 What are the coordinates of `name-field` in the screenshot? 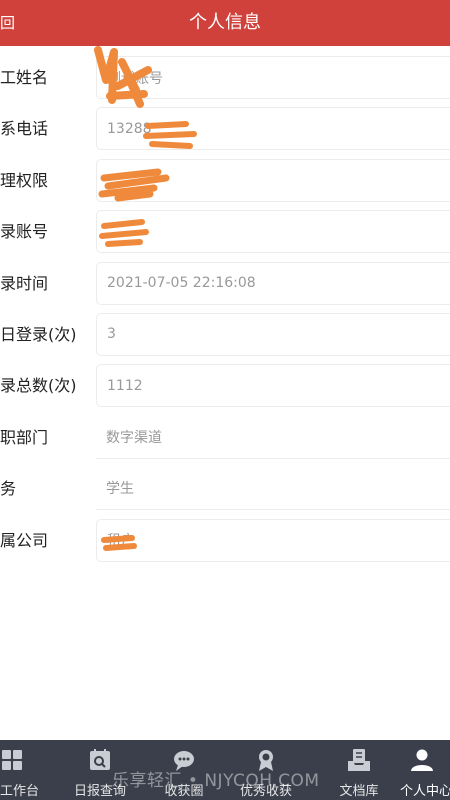 It's located at (273, 77).